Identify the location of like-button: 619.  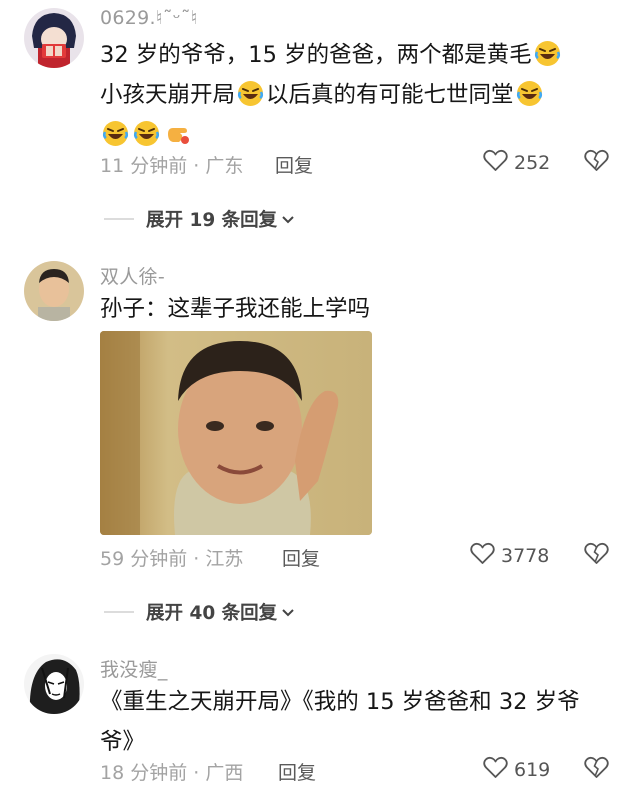
(516, 770).